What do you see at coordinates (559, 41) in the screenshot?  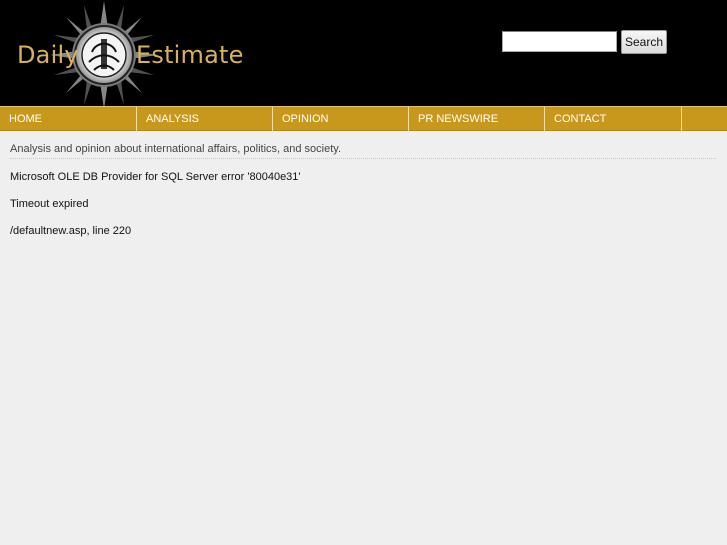 I see `search-input` at bounding box center [559, 41].